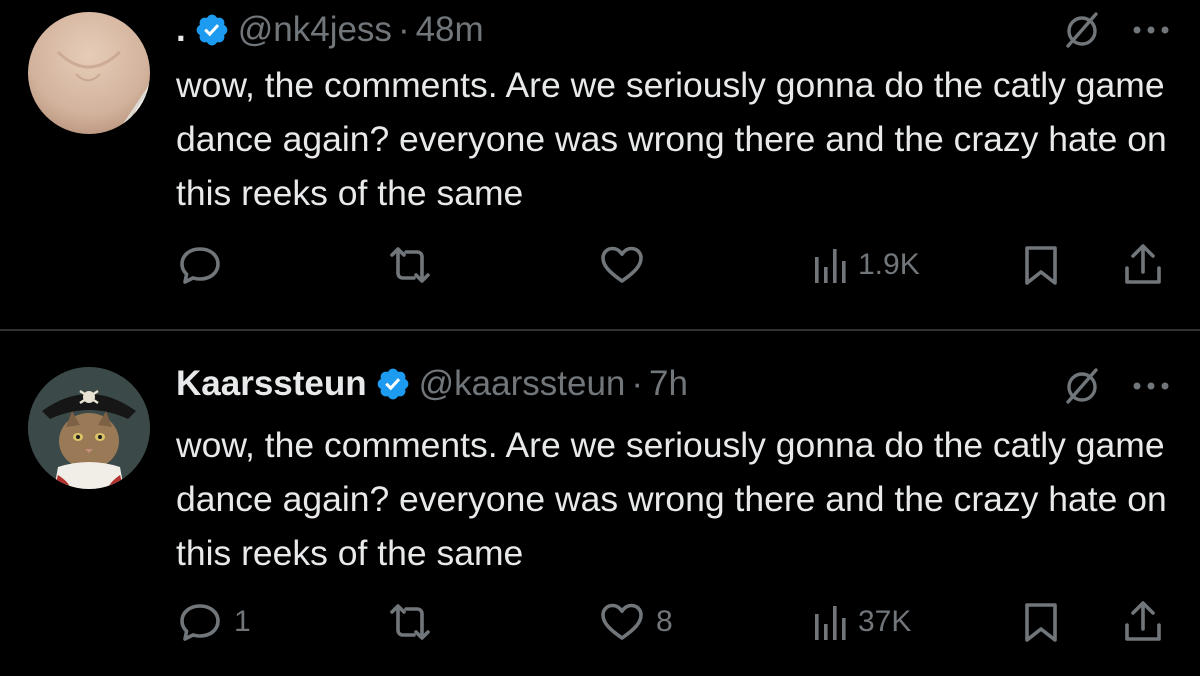  Describe the element at coordinates (889, 264) in the screenshot. I see `view-count: 1.9K` at that location.